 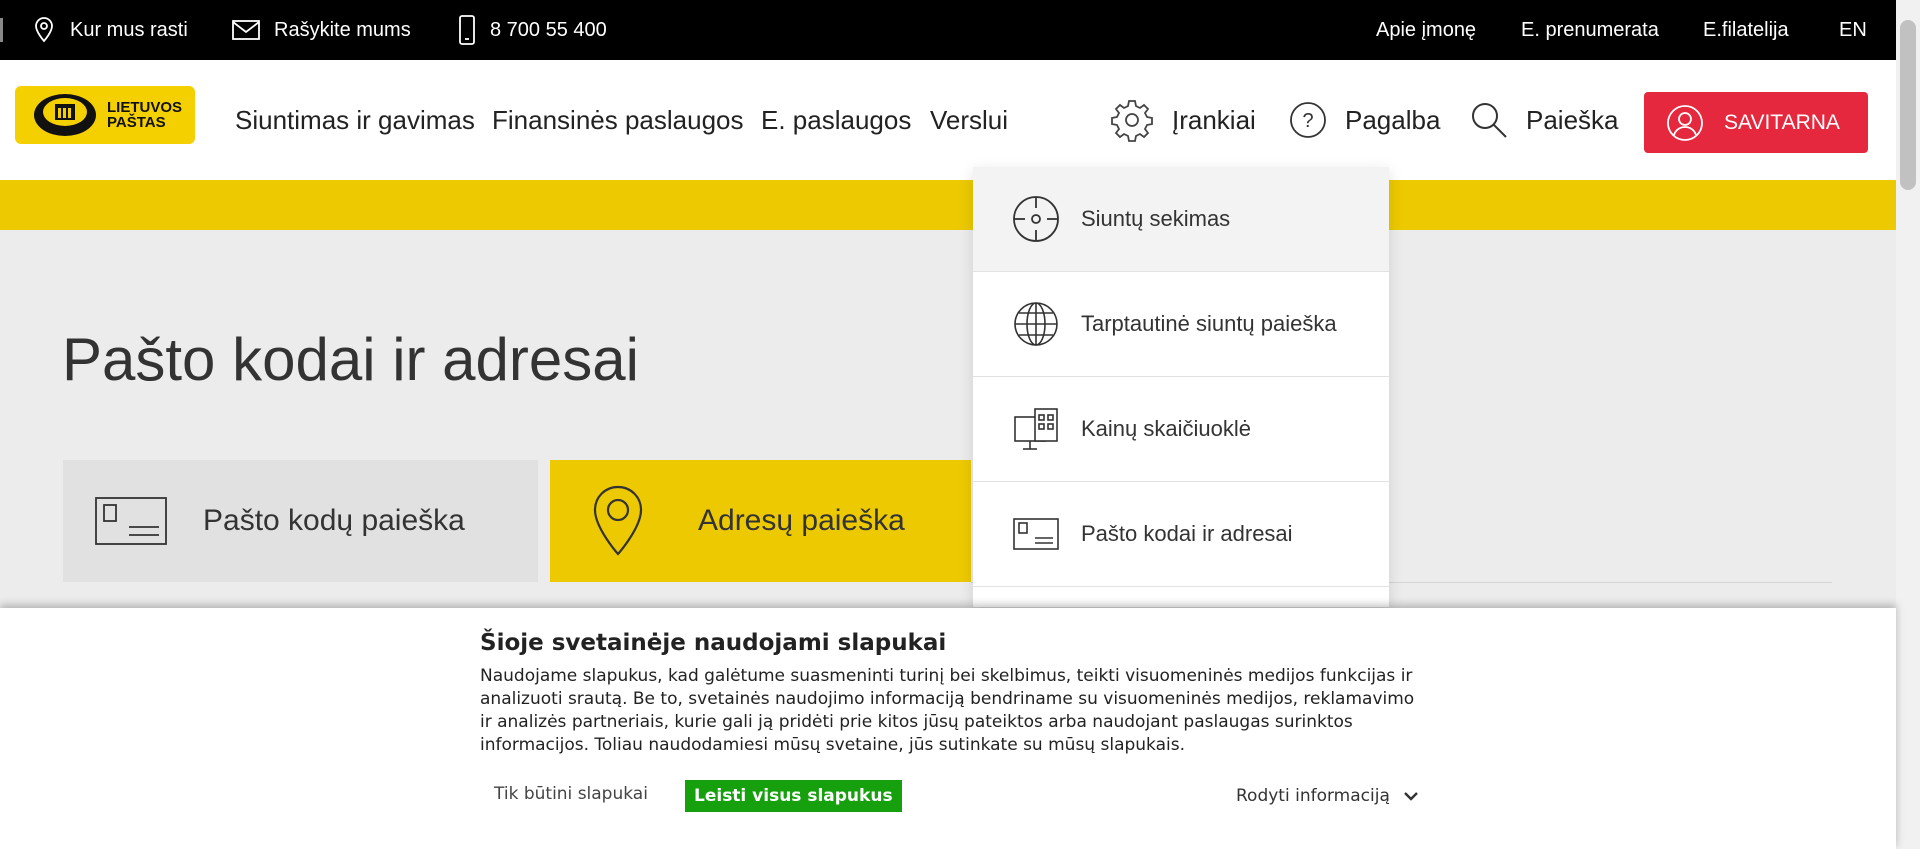 I want to click on selfservice-label: SAVITARNA, so click(x=1782, y=122).